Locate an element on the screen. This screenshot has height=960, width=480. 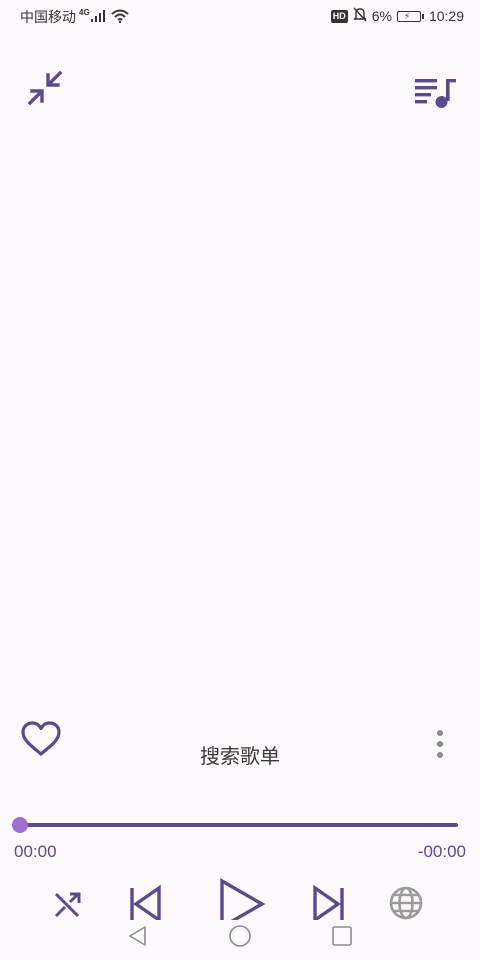
status-right: HD 6% ⚡ 10:29 is located at coordinates (395, 16).